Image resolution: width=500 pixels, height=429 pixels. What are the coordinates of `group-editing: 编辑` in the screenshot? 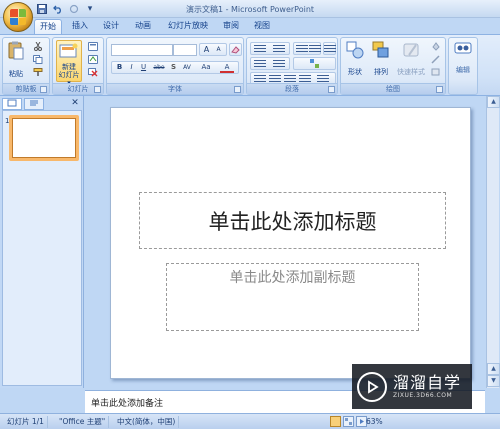 It's located at (463, 66).